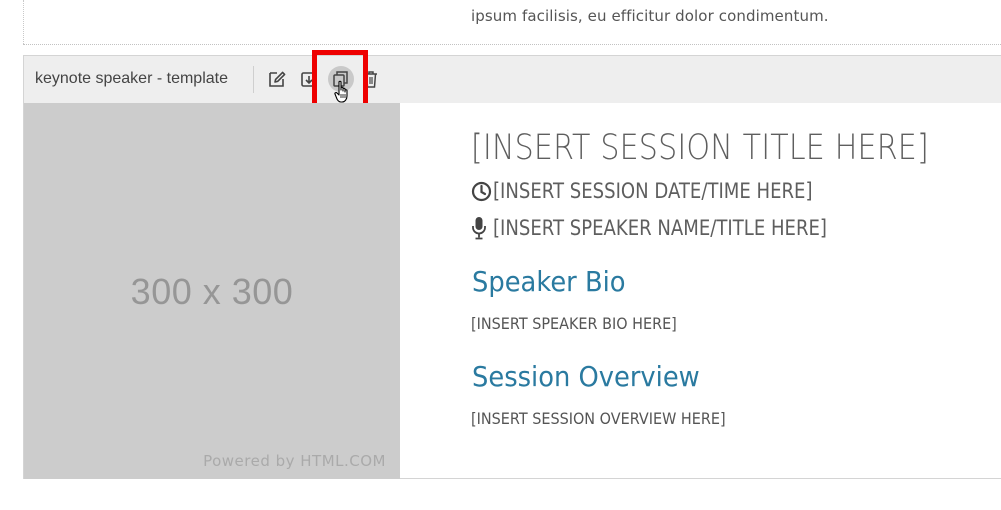 The width and height of the screenshot is (1001, 510). Describe the element at coordinates (574, 323) in the screenshot. I see `speaker-bio-text: [INSERT SPEAKER BIO HERE]` at that location.